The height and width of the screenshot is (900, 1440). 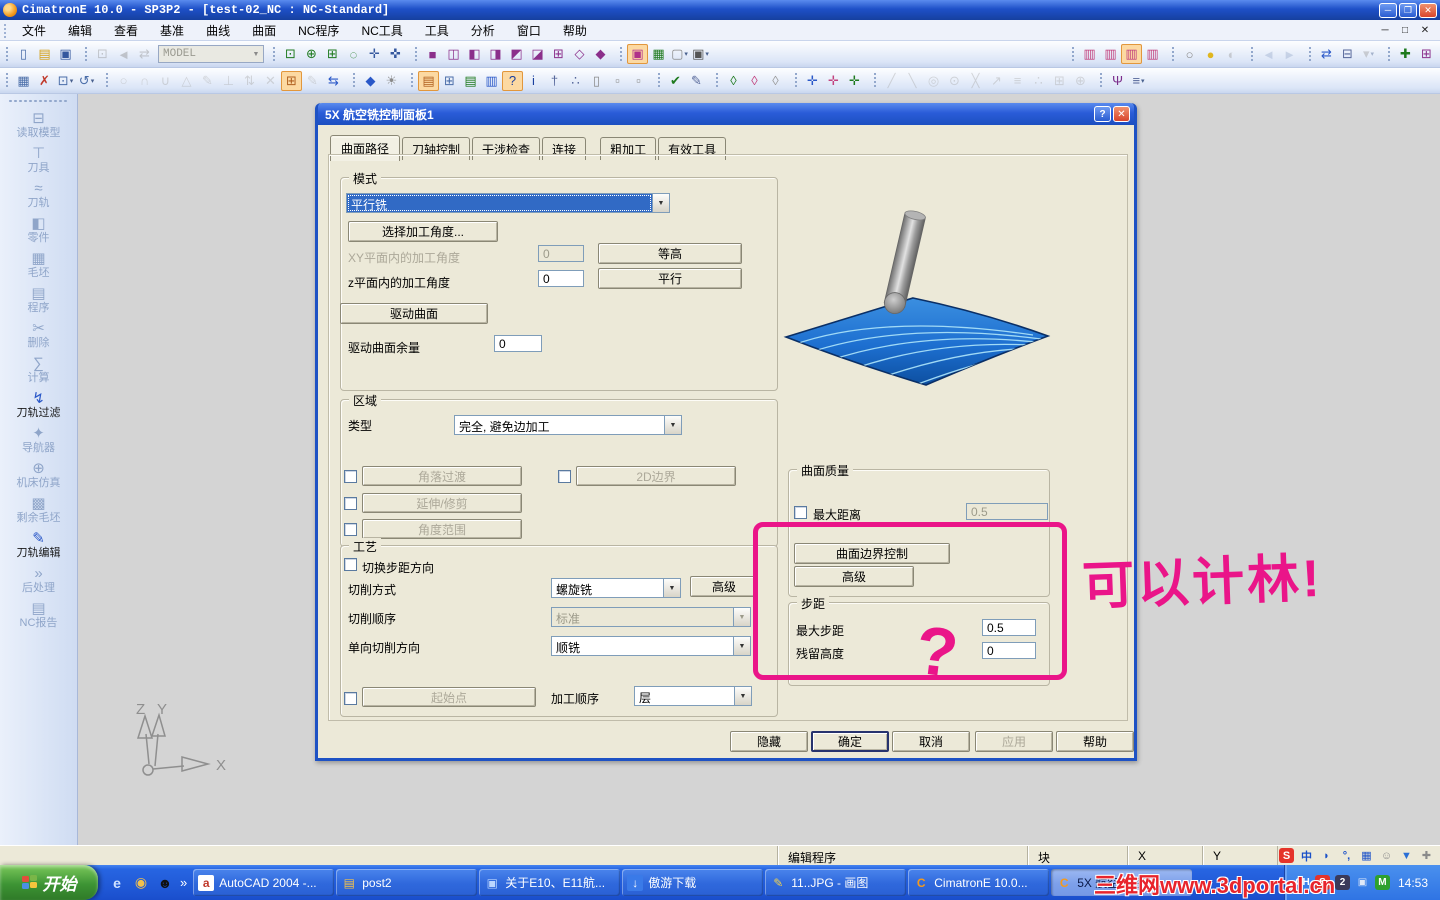 What do you see at coordinates (658, 54) in the screenshot?
I see `texture-mode-icon: ▦` at bounding box center [658, 54].